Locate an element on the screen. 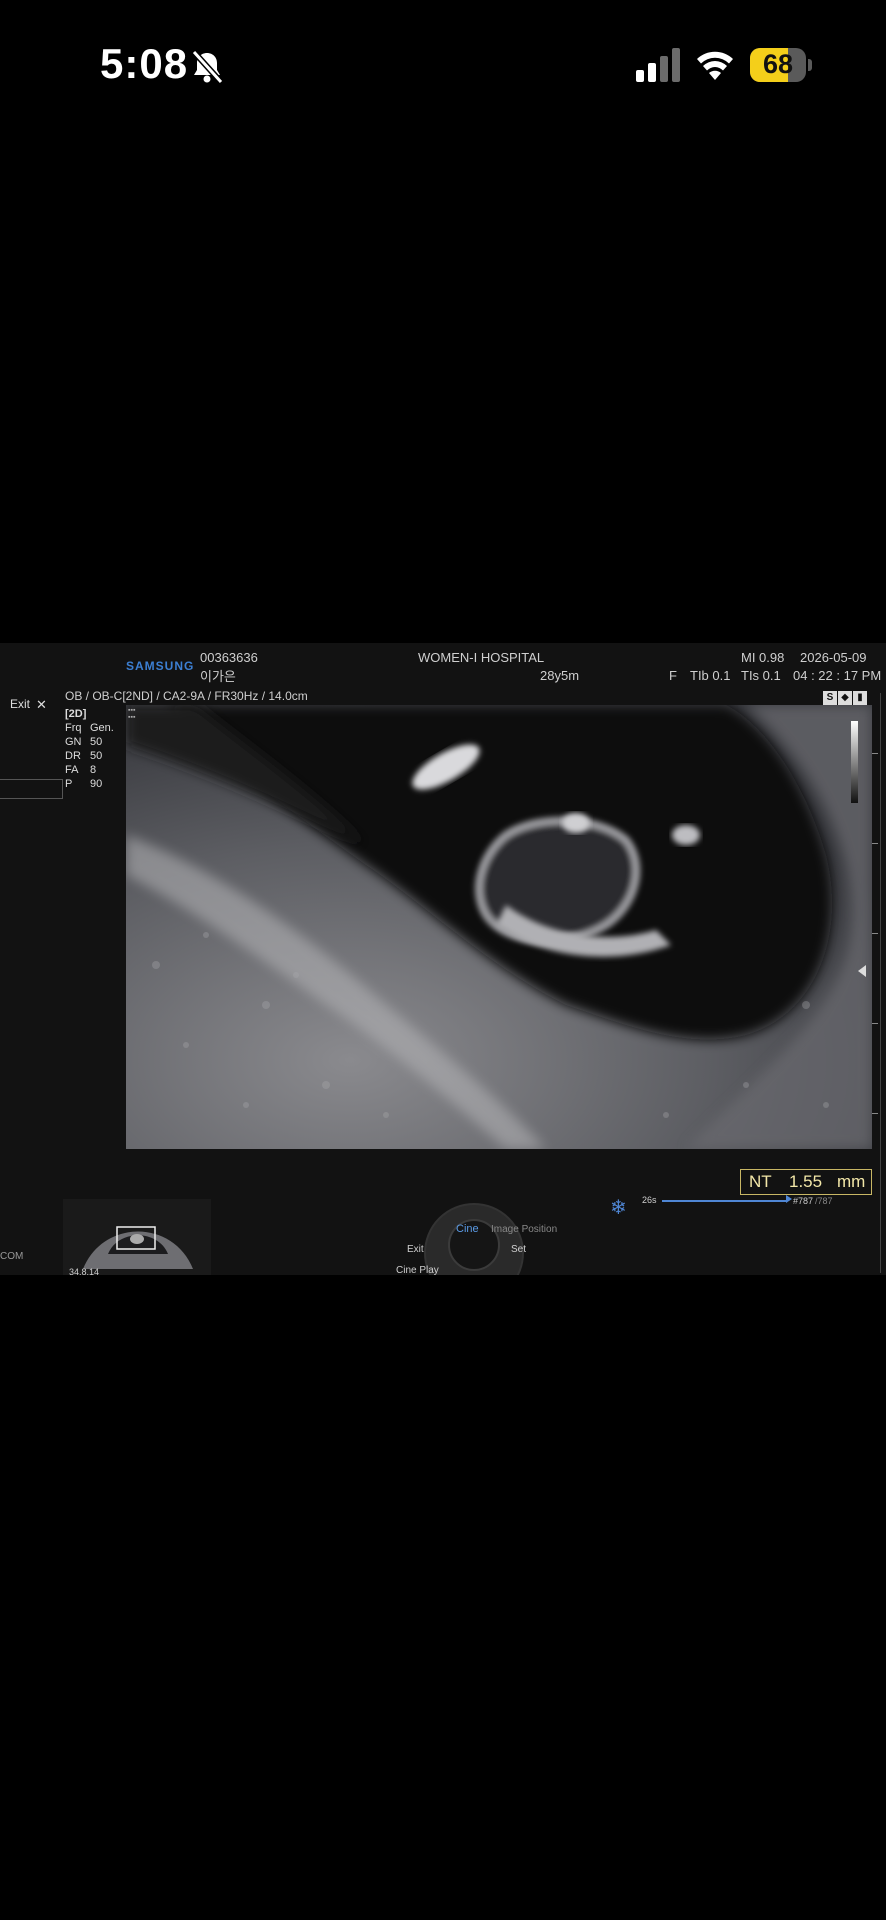 The image size is (886, 1920). battery-level: 68 is located at coordinates (778, 64).